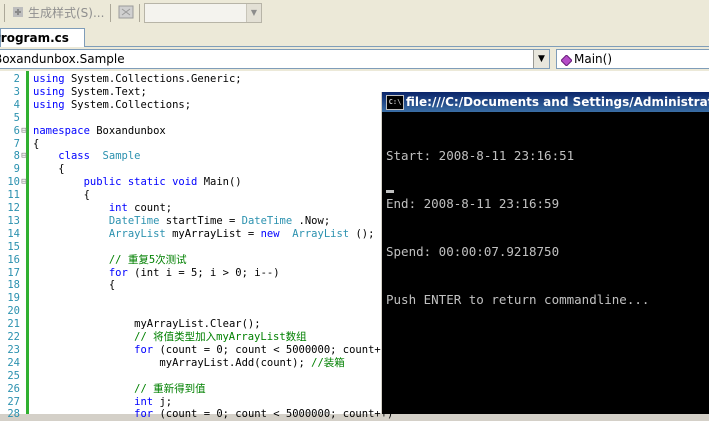 This screenshot has height=421, width=709. What do you see at coordinates (219, 220) in the screenshot?
I see `code-text: DateTime startTime = DateTime .Now;` at bounding box center [219, 220].